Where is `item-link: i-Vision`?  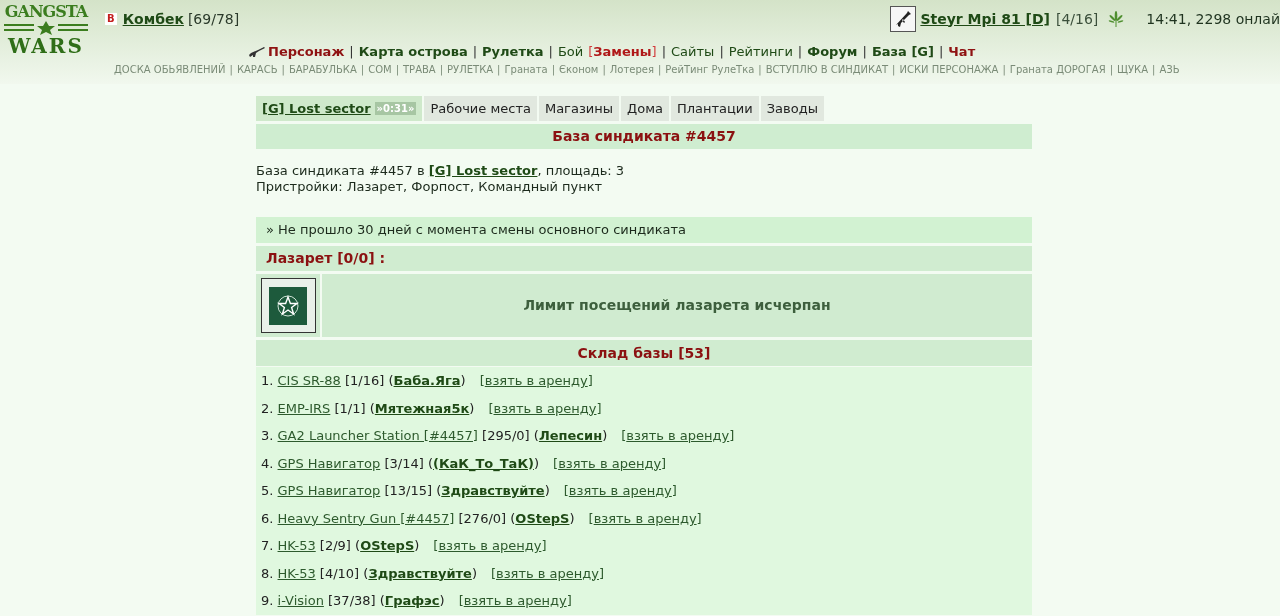
item-link: i-Vision is located at coordinates (300, 600).